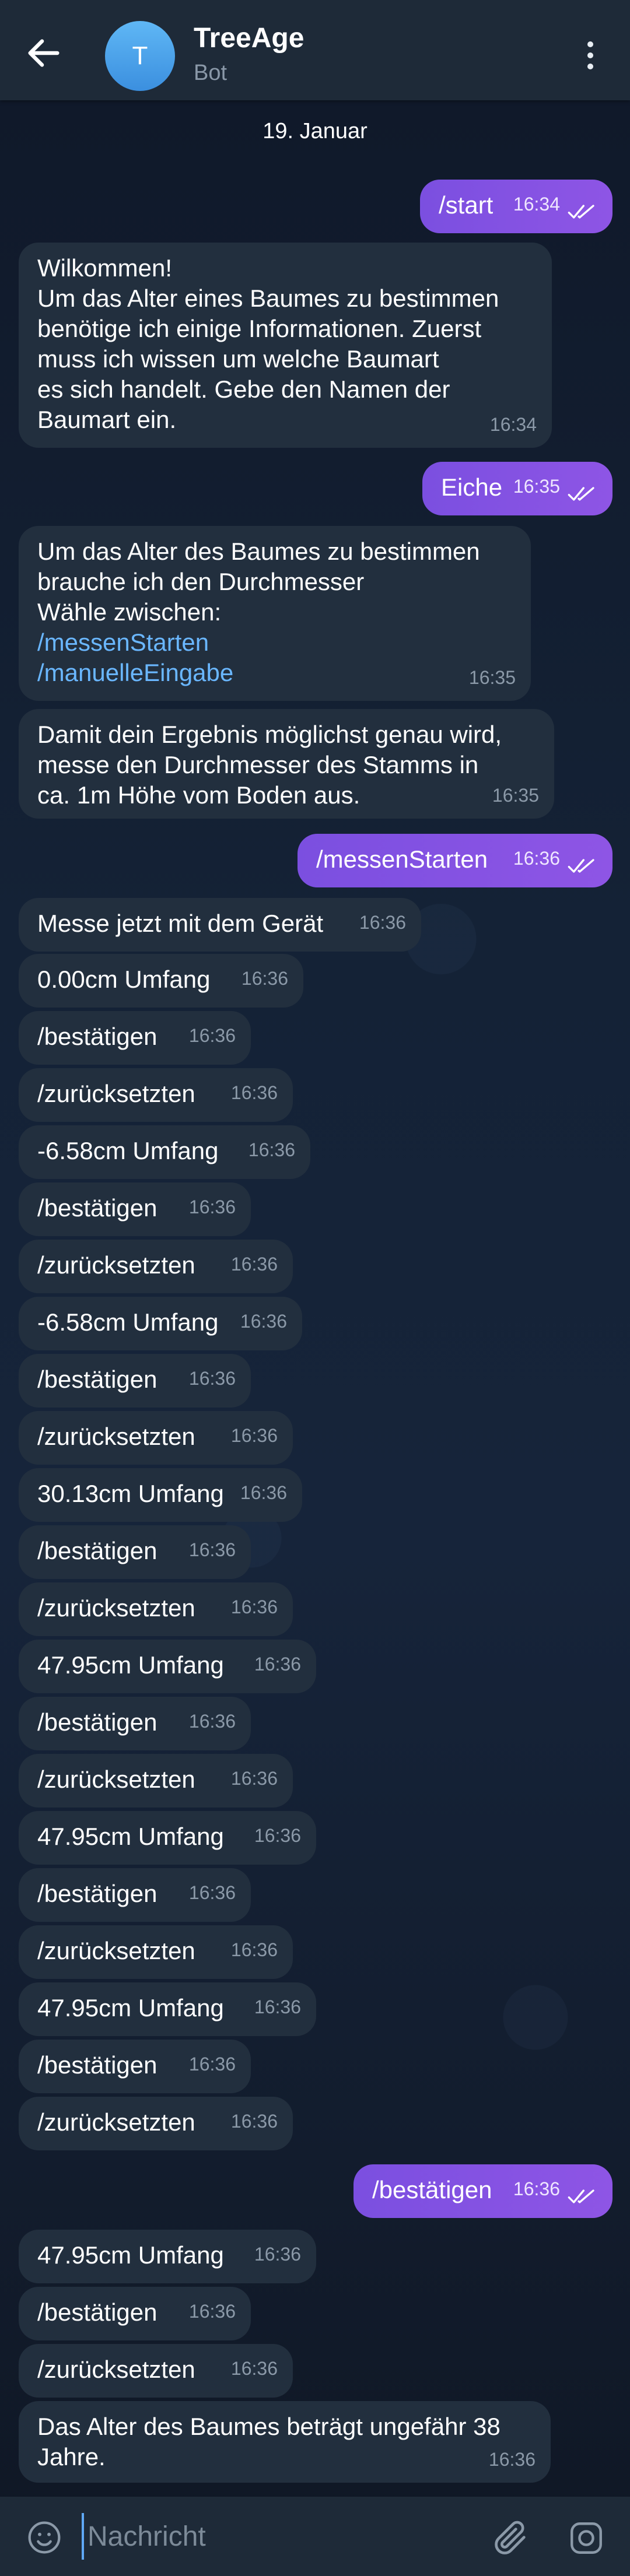  I want to click on date-separator: 19. Januar, so click(315, 131).